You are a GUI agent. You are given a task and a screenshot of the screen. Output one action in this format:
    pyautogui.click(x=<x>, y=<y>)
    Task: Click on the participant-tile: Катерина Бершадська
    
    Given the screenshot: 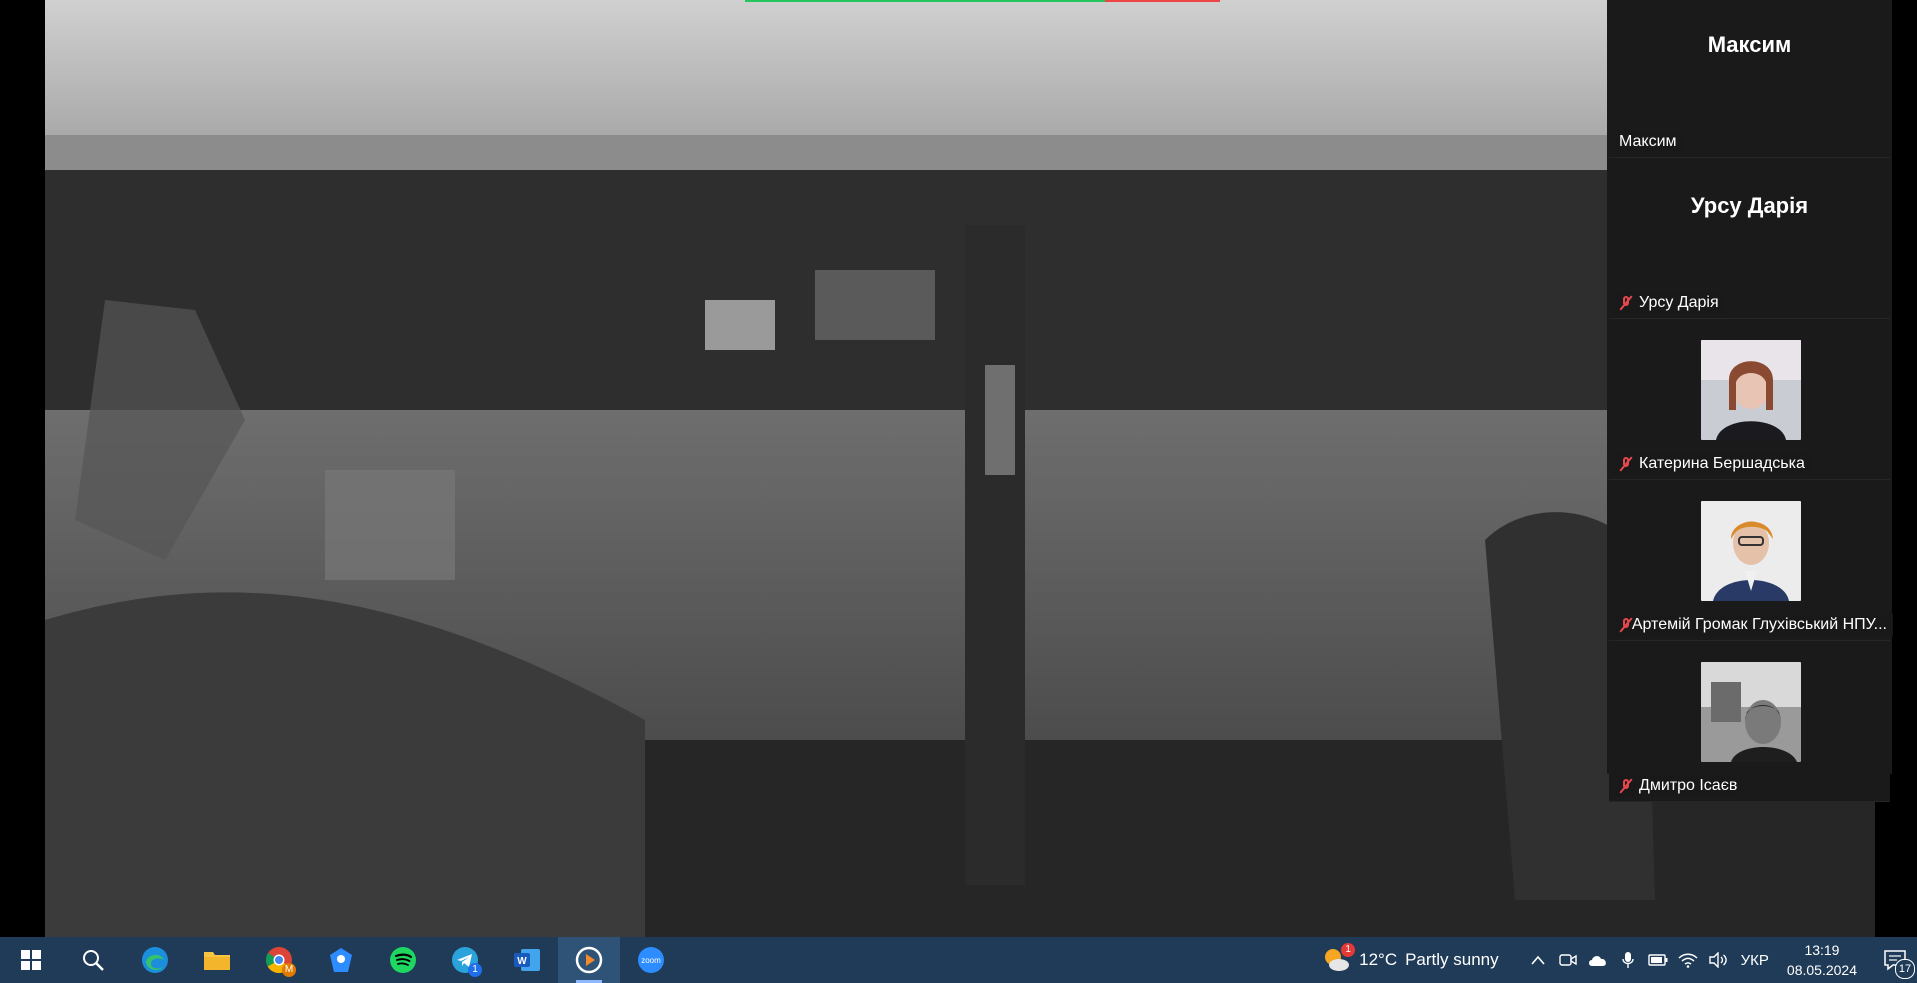 What is the action you would take?
    pyautogui.click(x=1749, y=401)
    